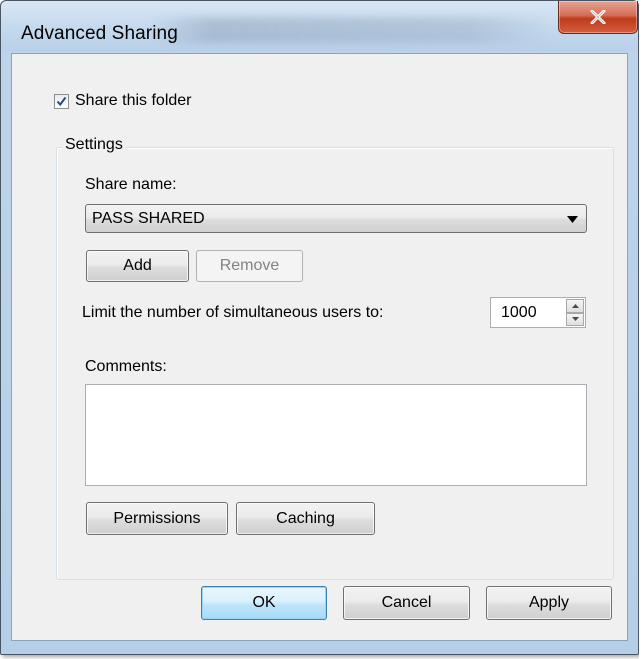 Image resolution: width=643 pixels, height=659 pixels. I want to click on close-button, so click(598, 17).